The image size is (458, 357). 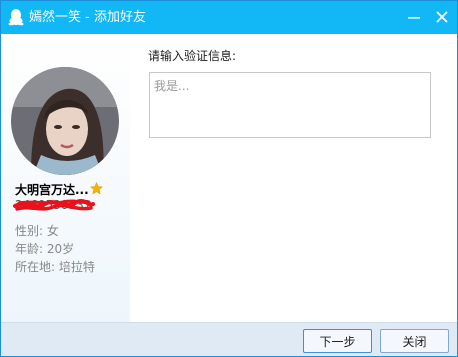 I want to click on location-info: 所在地: 培拉特, so click(x=55, y=267).